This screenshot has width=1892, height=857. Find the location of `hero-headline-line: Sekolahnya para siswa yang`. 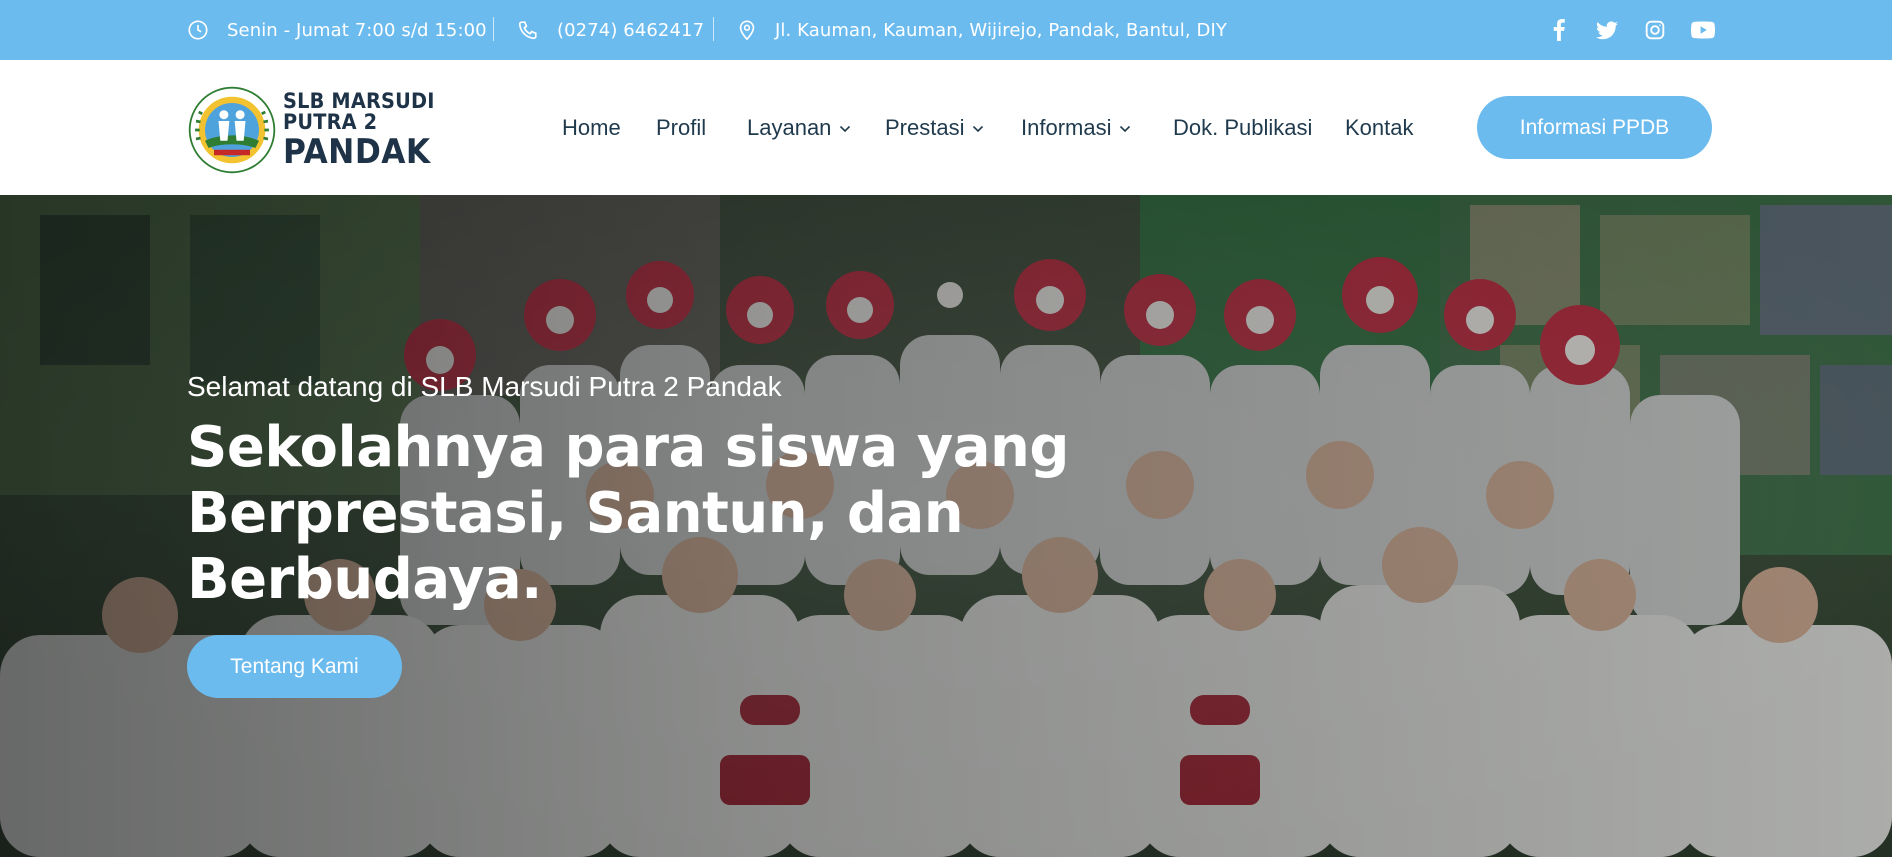

hero-headline-line: Sekolahnya para siswa yang is located at coordinates (628, 447).